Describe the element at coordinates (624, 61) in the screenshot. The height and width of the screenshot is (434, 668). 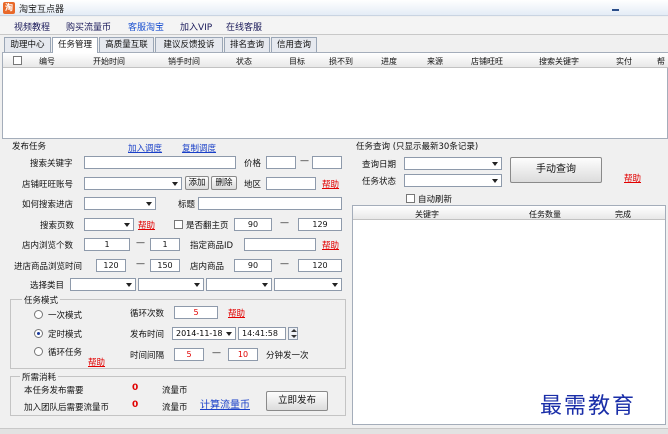
I see `col-paid: 实付` at that location.